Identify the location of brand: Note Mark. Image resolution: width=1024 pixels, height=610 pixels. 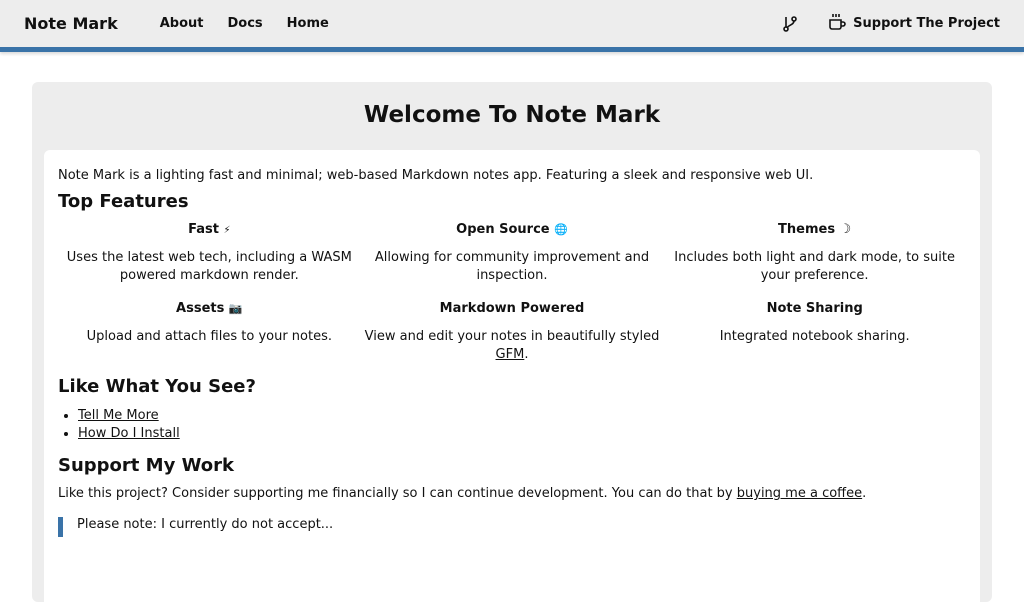
(71, 23).